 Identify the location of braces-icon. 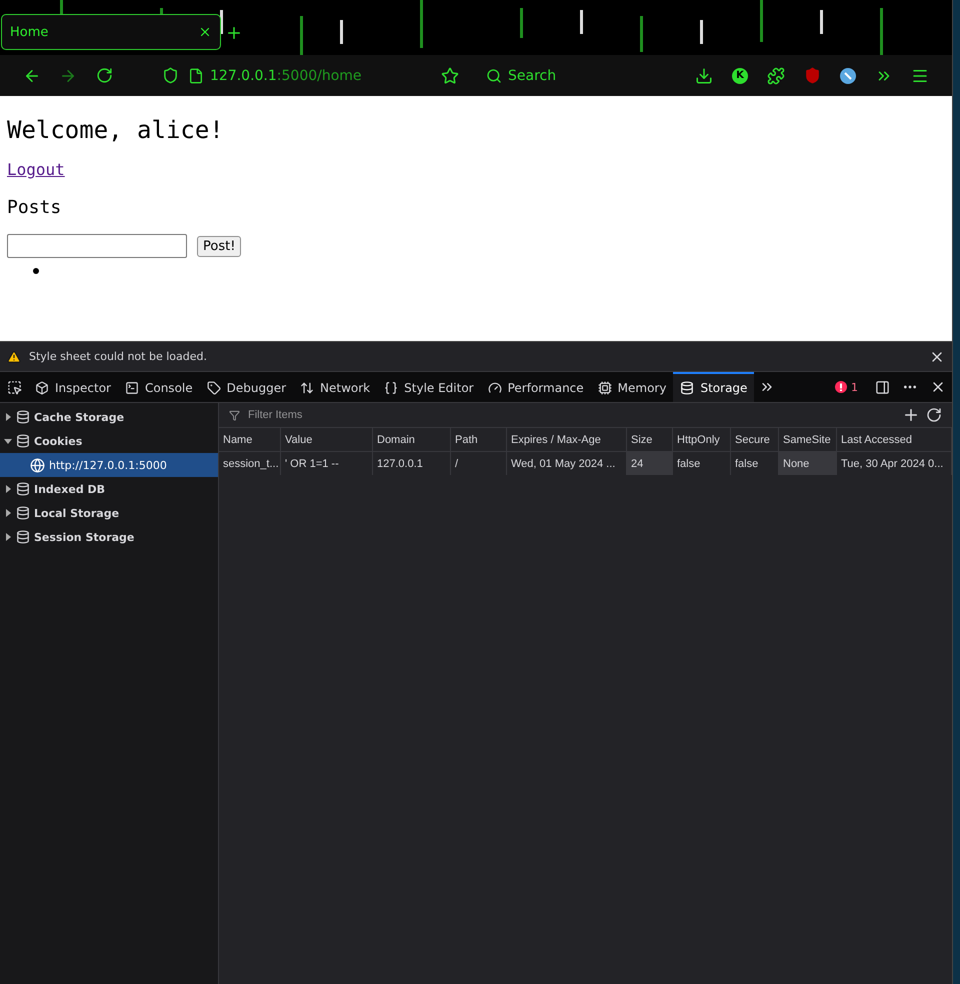
(391, 388).